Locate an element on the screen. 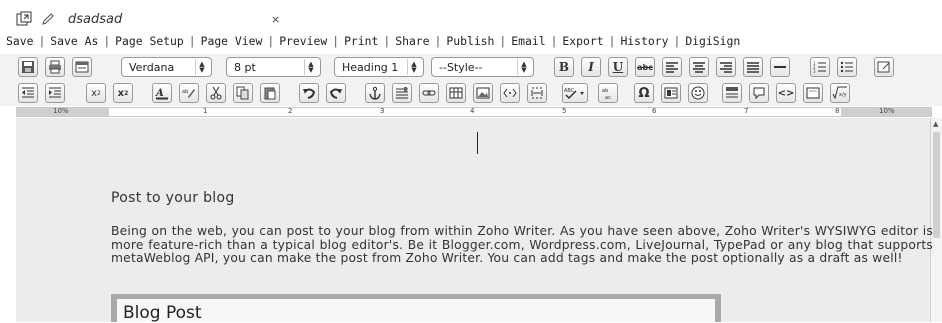 Image resolution: width=942 pixels, height=323 pixels. save-icon is located at coordinates (28, 67).